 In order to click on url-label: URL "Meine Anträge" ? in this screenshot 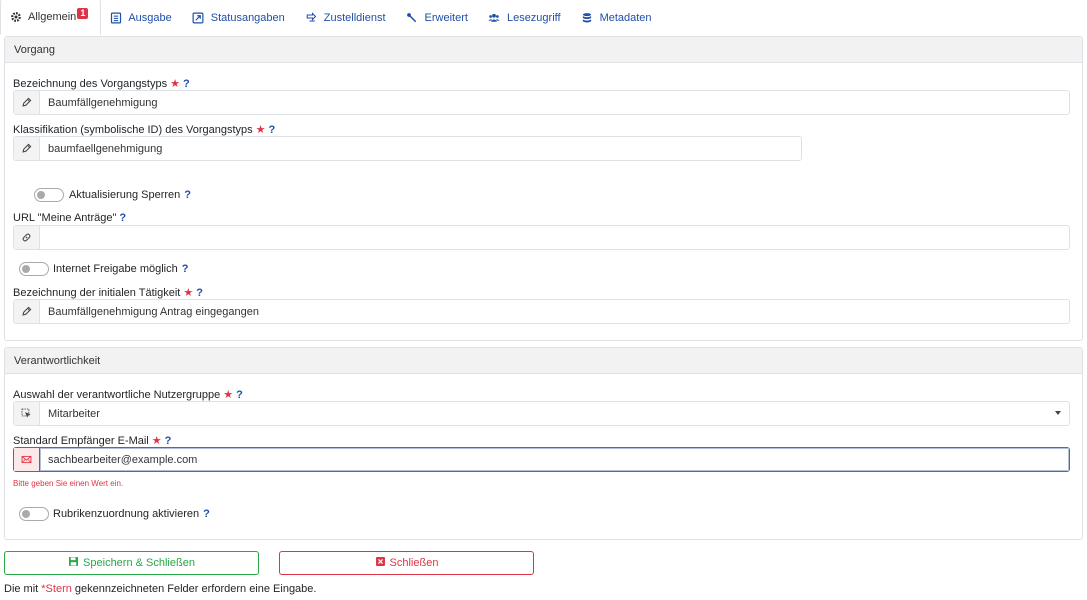, I will do `click(70, 218)`.